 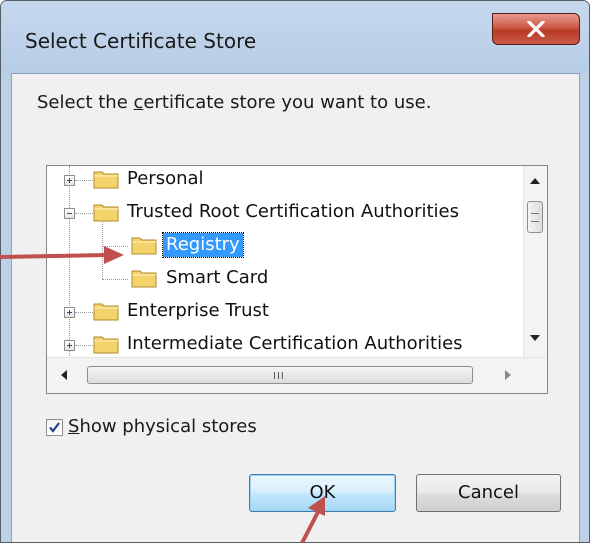 What do you see at coordinates (284, 280) in the screenshot?
I see `tree-item-smart-card: Smart Card` at bounding box center [284, 280].